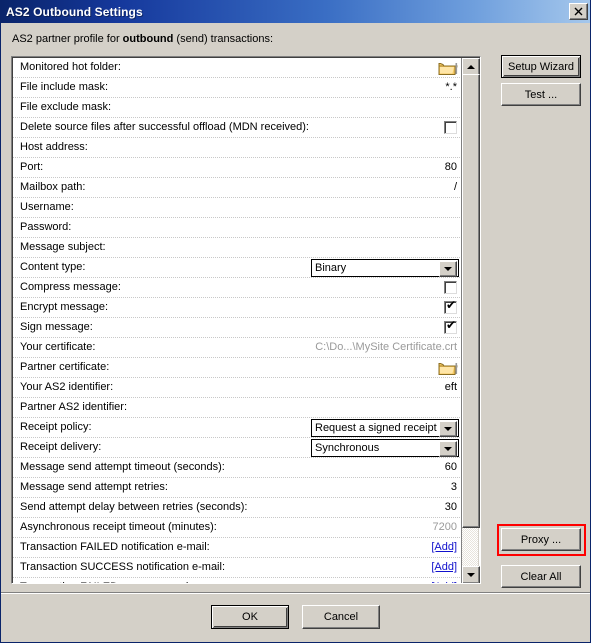 The image size is (591, 643). Describe the element at coordinates (65, 367) in the screenshot. I see `setting-label: Partner certificate:` at that location.